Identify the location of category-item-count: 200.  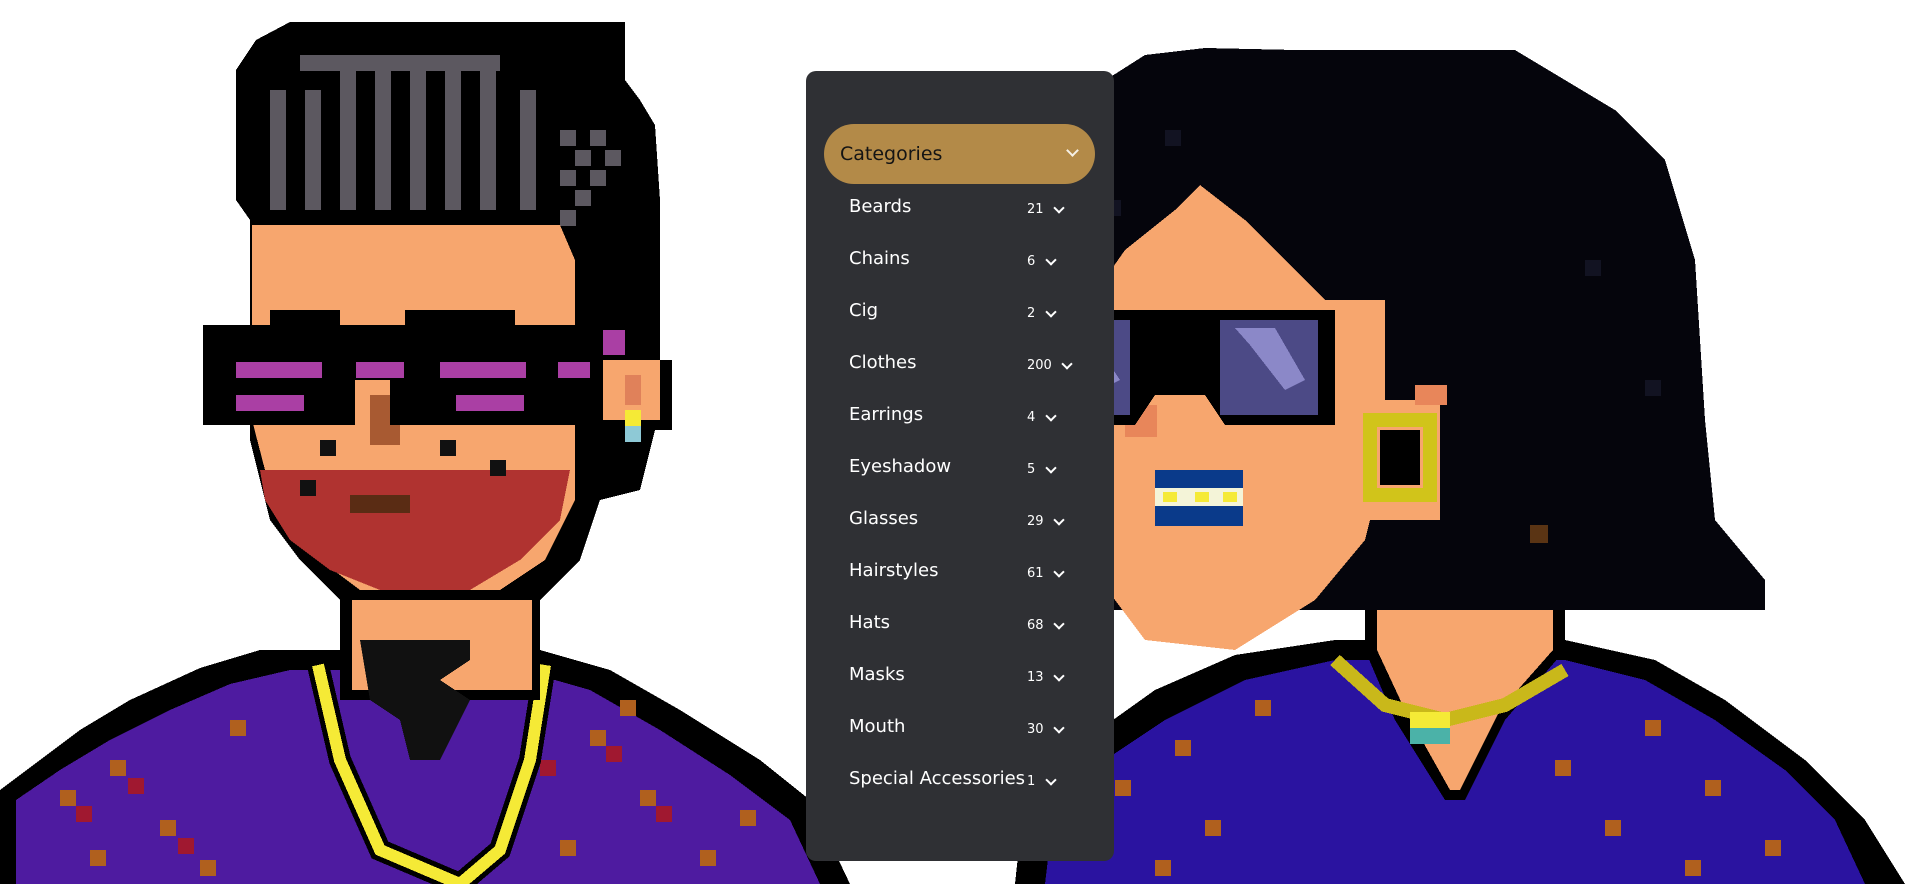
(1039, 365).